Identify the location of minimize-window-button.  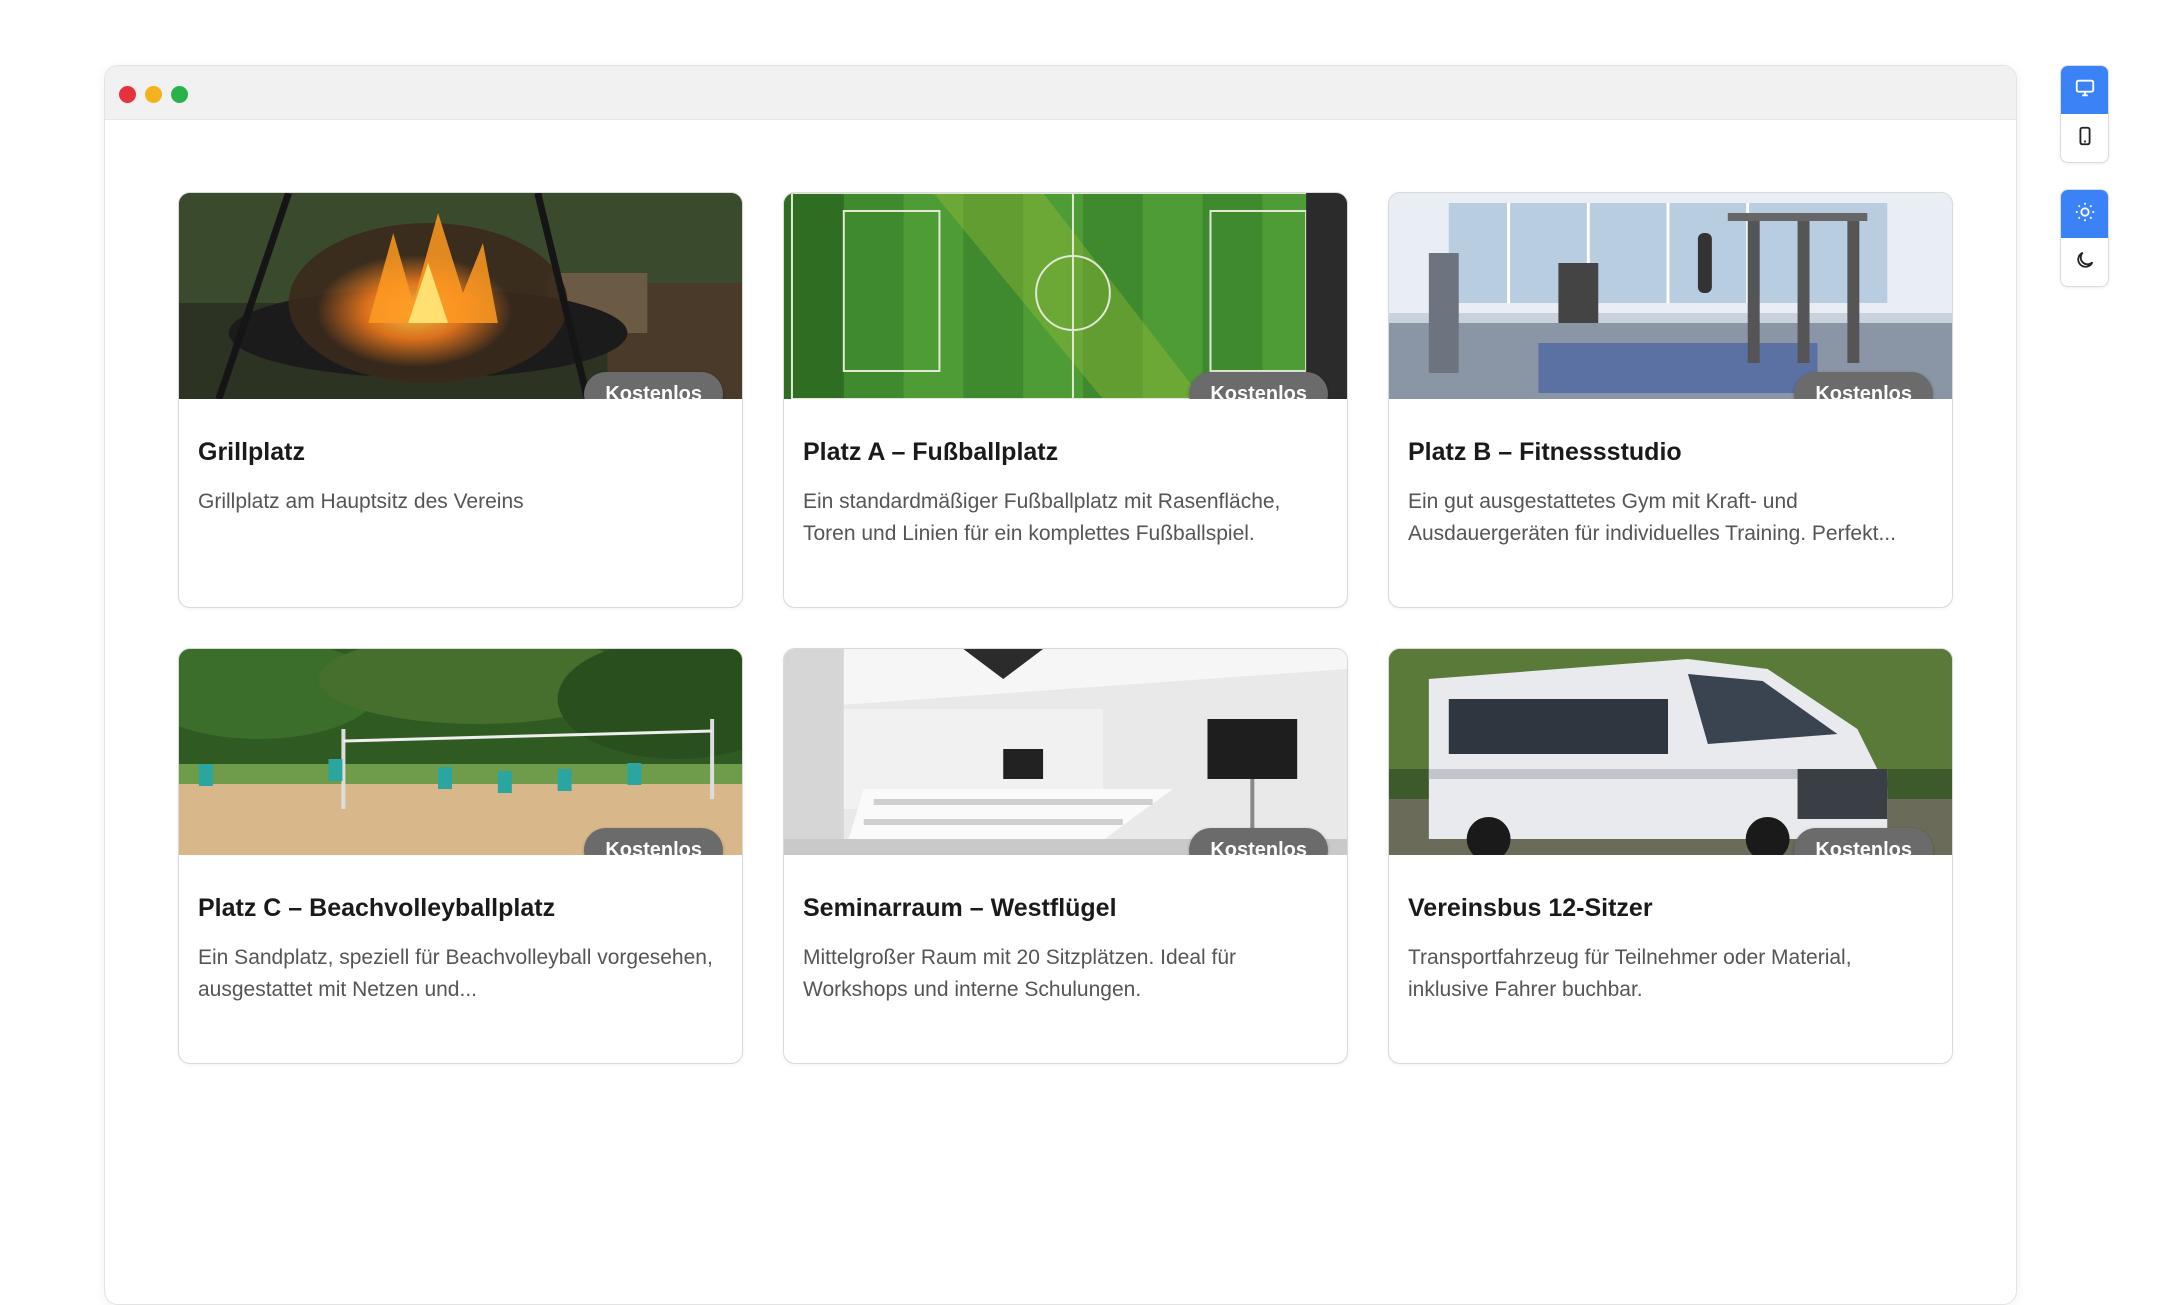
(153, 94).